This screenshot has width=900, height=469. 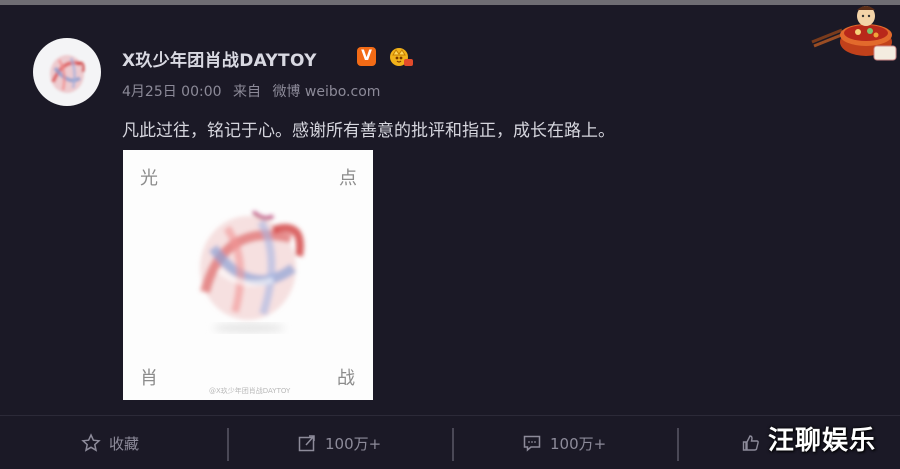 What do you see at coordinates (219, 58) in the screenshot?
I see `username-link: X玖少年团肖战DAYTOY` at bounding box center [219, 58].